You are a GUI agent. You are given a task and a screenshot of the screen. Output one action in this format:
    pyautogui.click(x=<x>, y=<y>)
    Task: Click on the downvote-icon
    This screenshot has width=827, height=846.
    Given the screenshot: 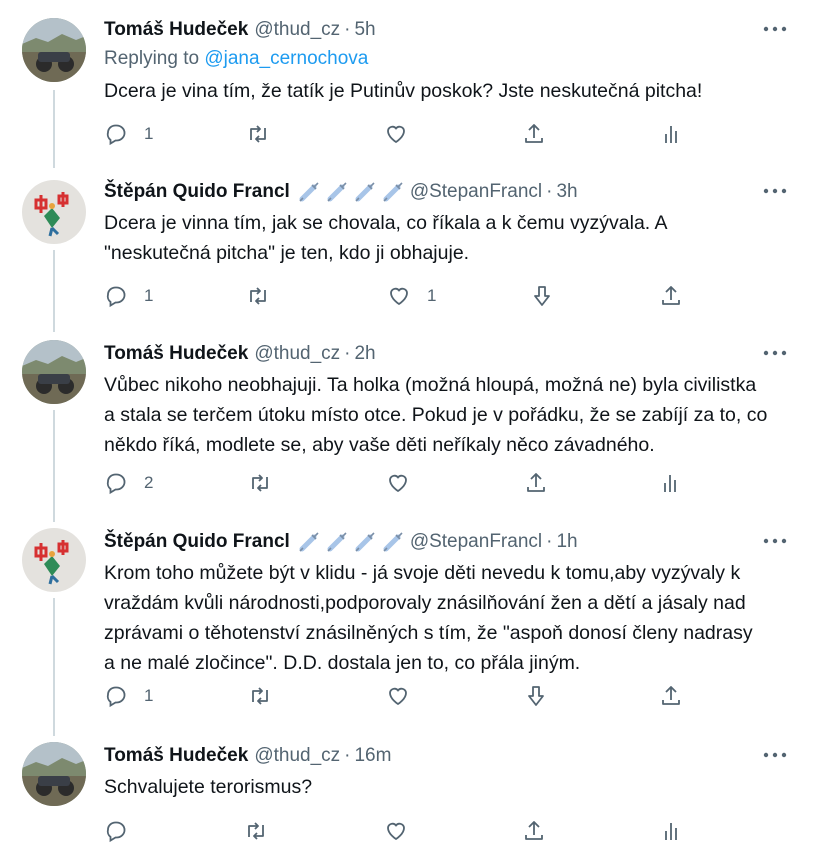 What is the action you would take?
    pyautogui.click(x=542, y=296)
    